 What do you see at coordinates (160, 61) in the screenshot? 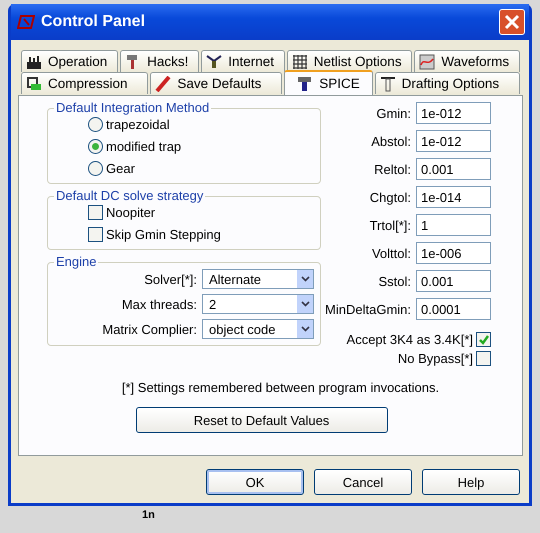
I see `tab: Hacks!` at bounding box center [160, 61].